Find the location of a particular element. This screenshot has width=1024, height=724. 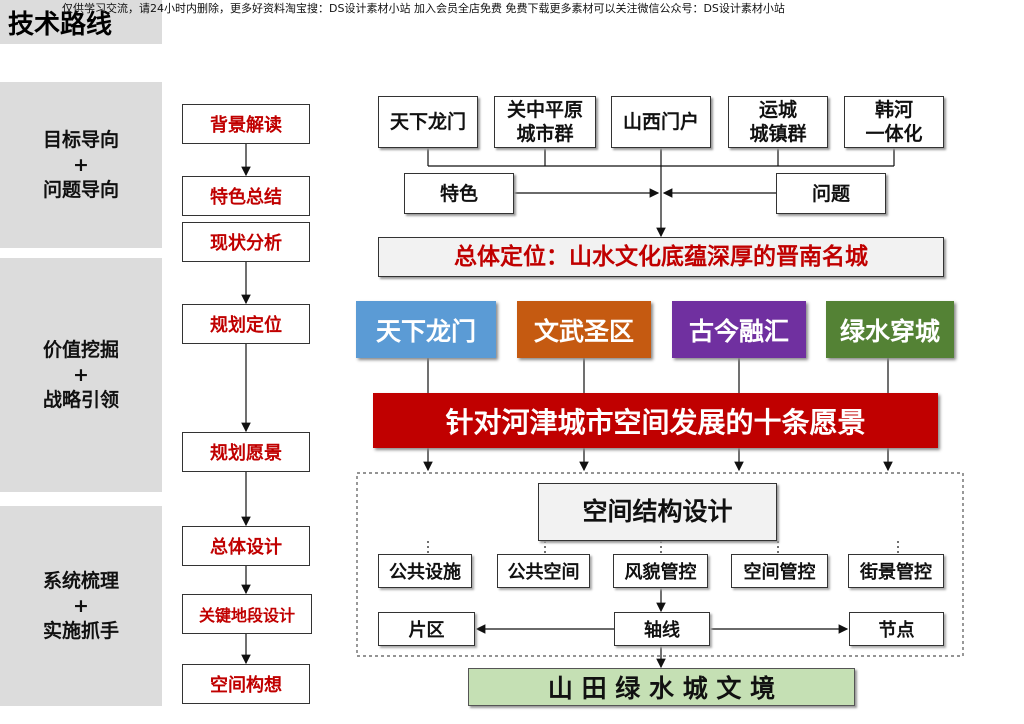

theme-box: 文武圣区 is located at coordinates (584, 329).